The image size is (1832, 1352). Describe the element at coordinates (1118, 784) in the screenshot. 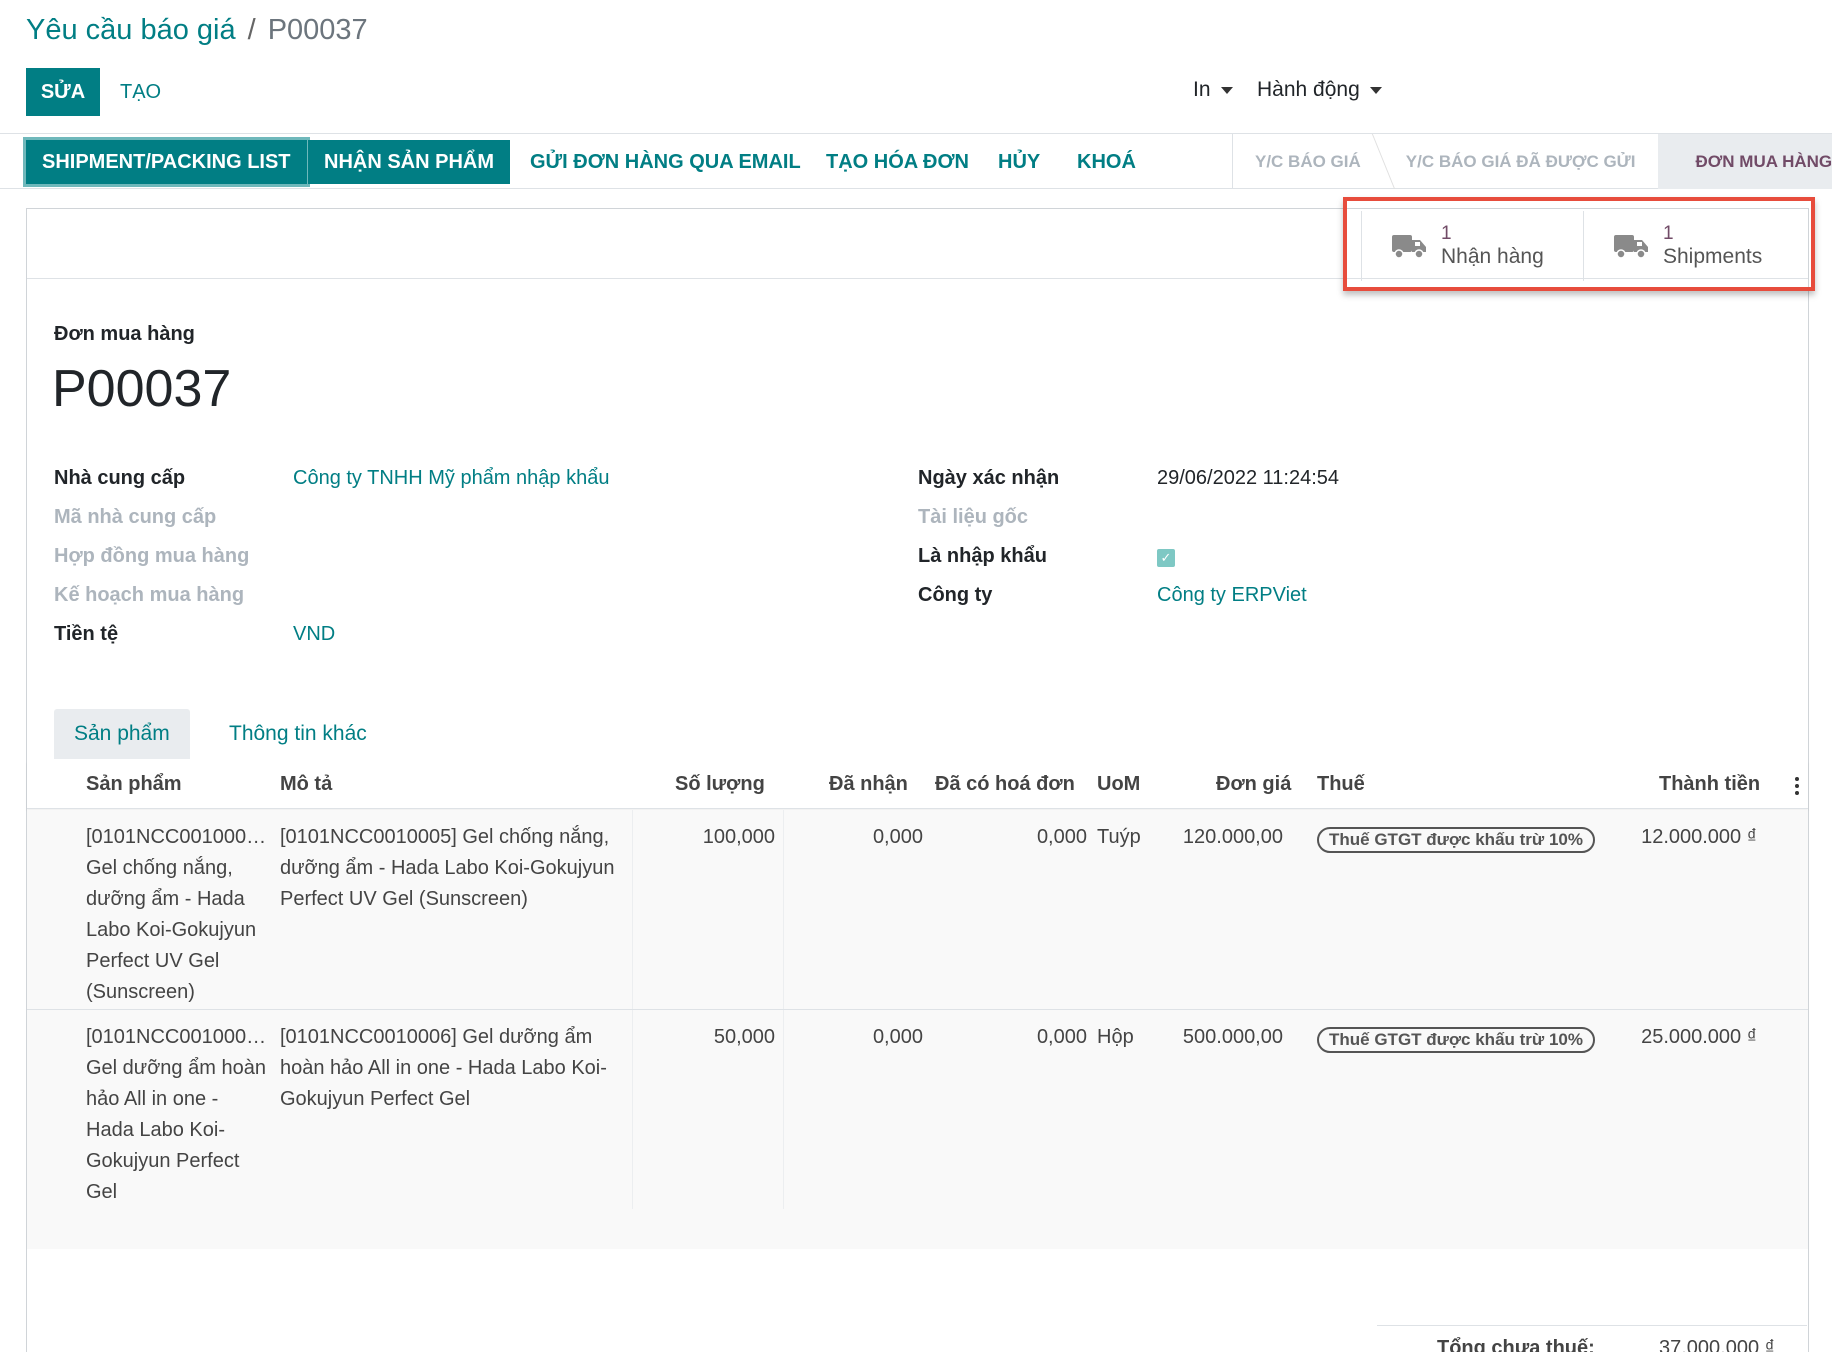

I see `column-header-uom: UoM` at that location.